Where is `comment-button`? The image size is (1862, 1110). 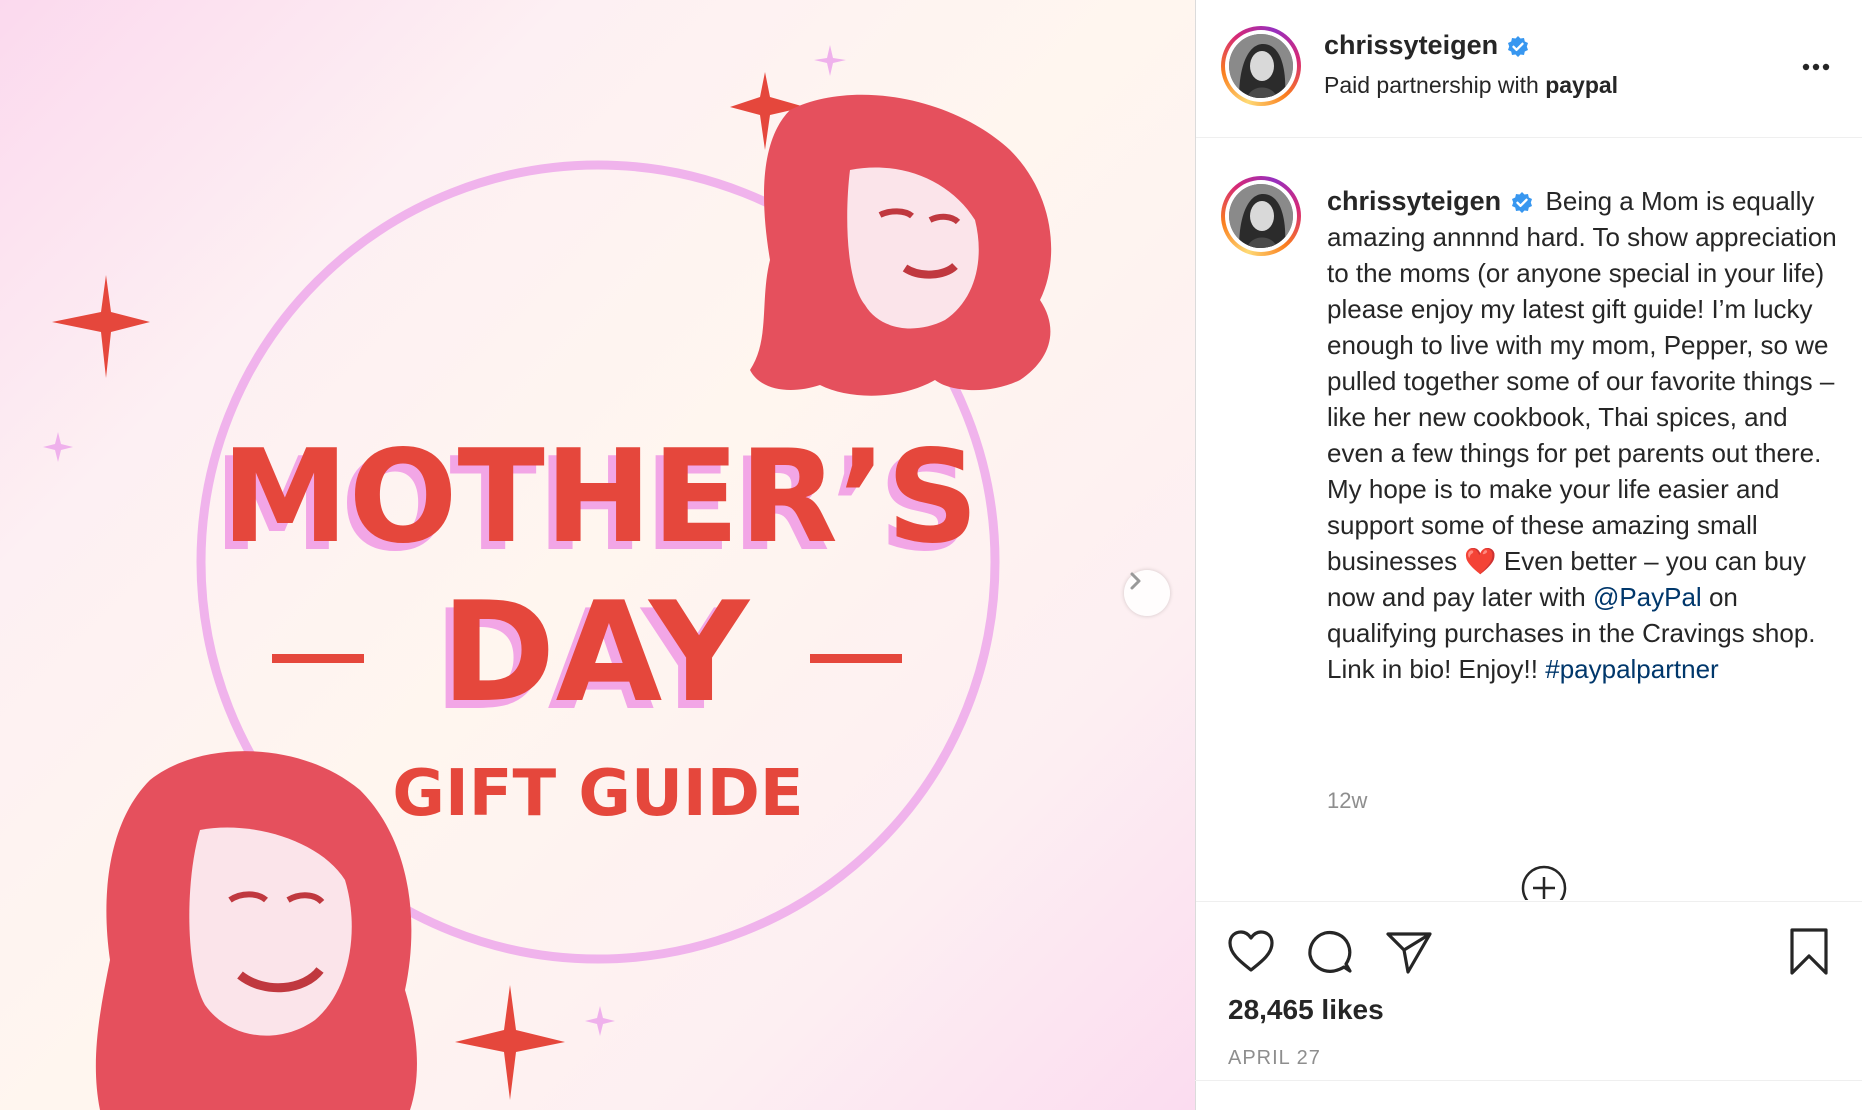
comment-button is located at coordinates (1329, 952).